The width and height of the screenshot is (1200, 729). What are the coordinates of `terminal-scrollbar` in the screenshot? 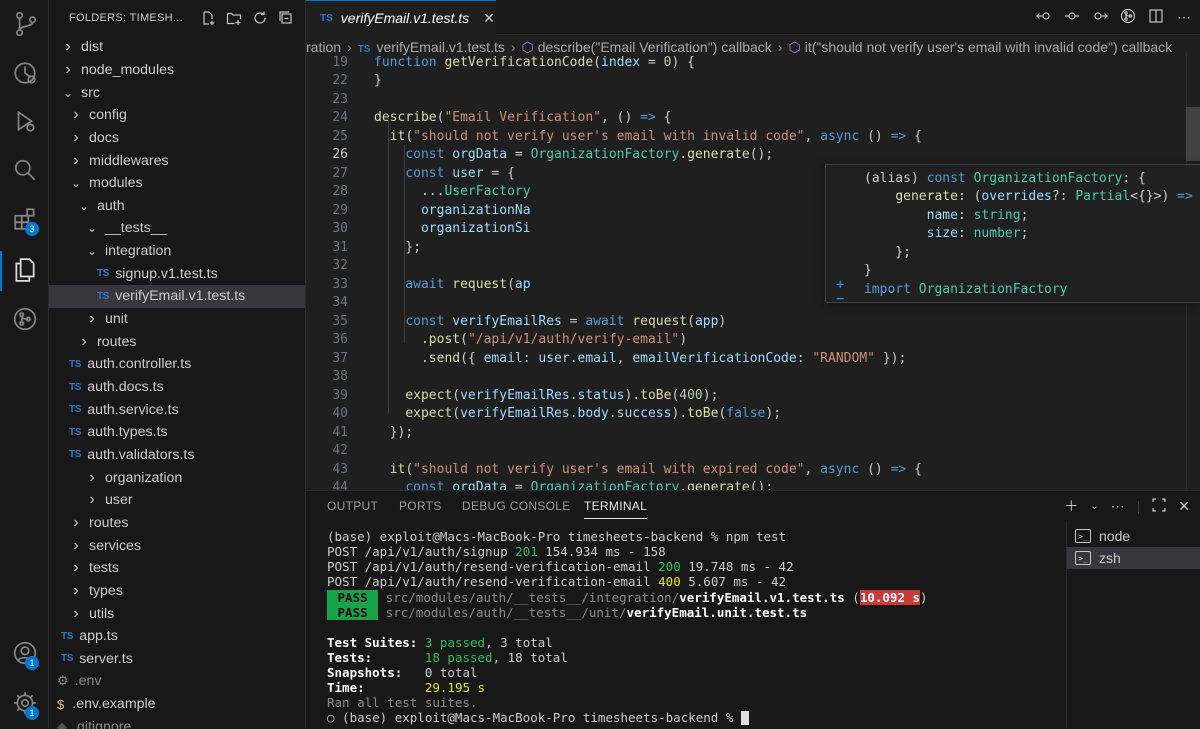 It's located at (1053, 628).